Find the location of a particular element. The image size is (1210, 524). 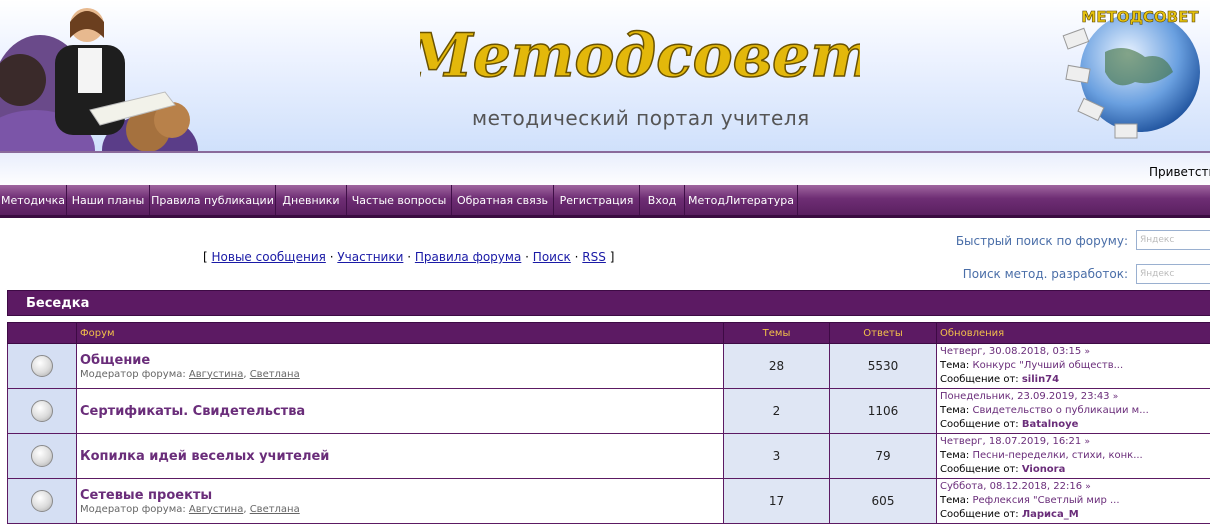

menu-item-login: Вход is located at coordinates (662, 200).